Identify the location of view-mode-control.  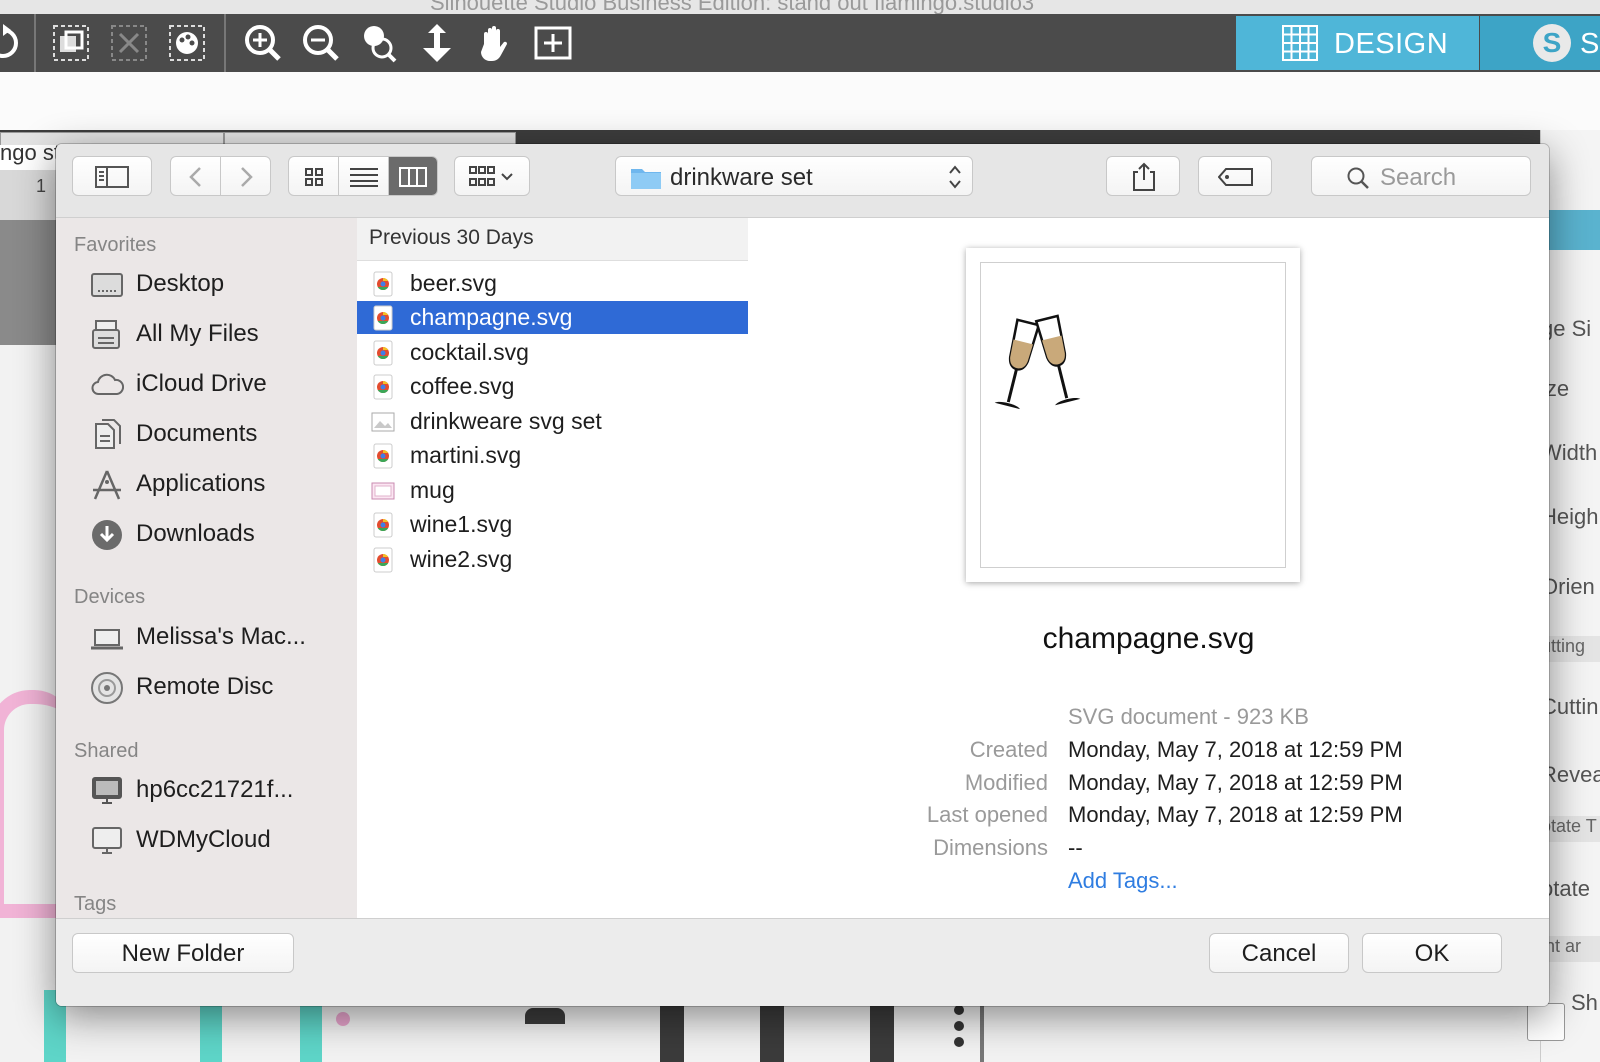
(363, 176).